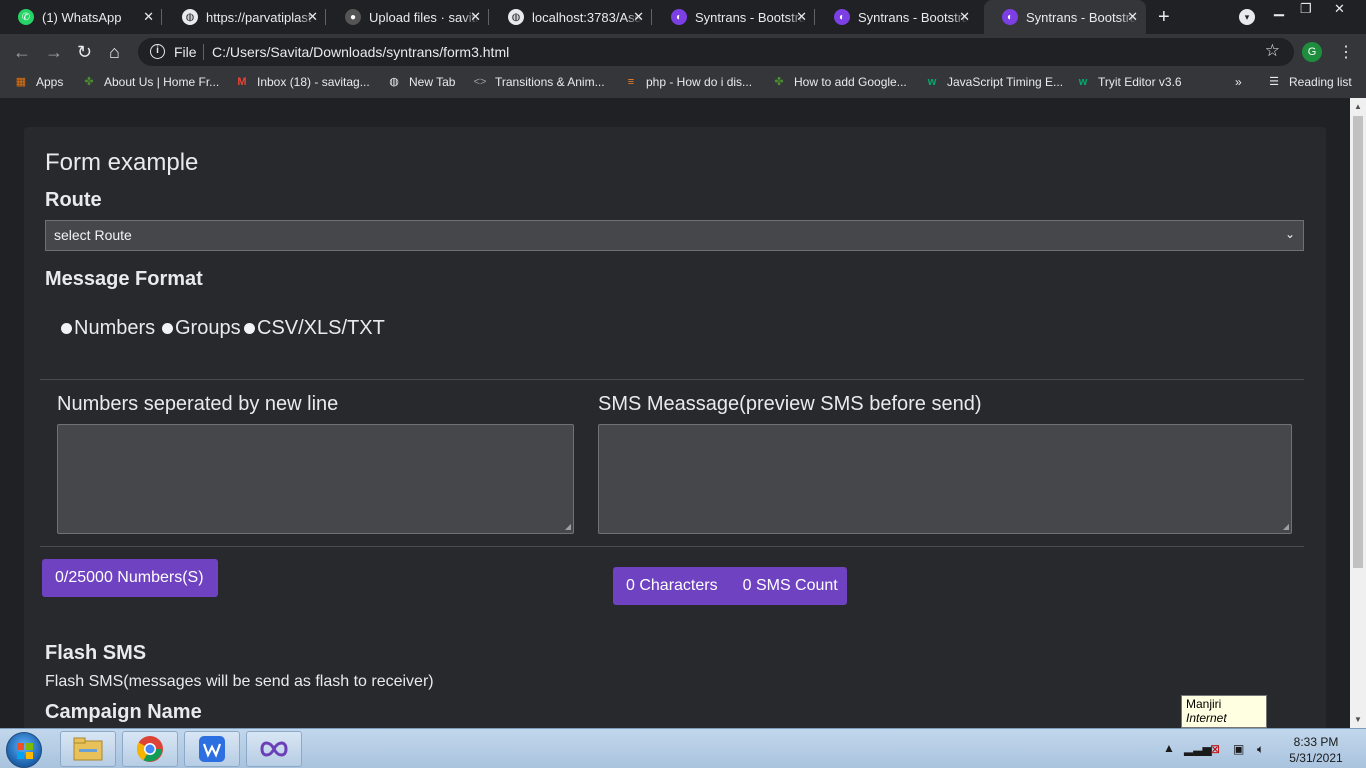  I want to click on tab-syntrans-active: ◐ Syntrans - Bootstra ✕, so click(1065, 17).